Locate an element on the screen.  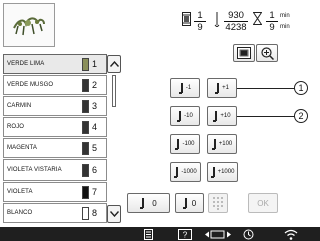
list-scrollbar is located at coordinates (114, 148).